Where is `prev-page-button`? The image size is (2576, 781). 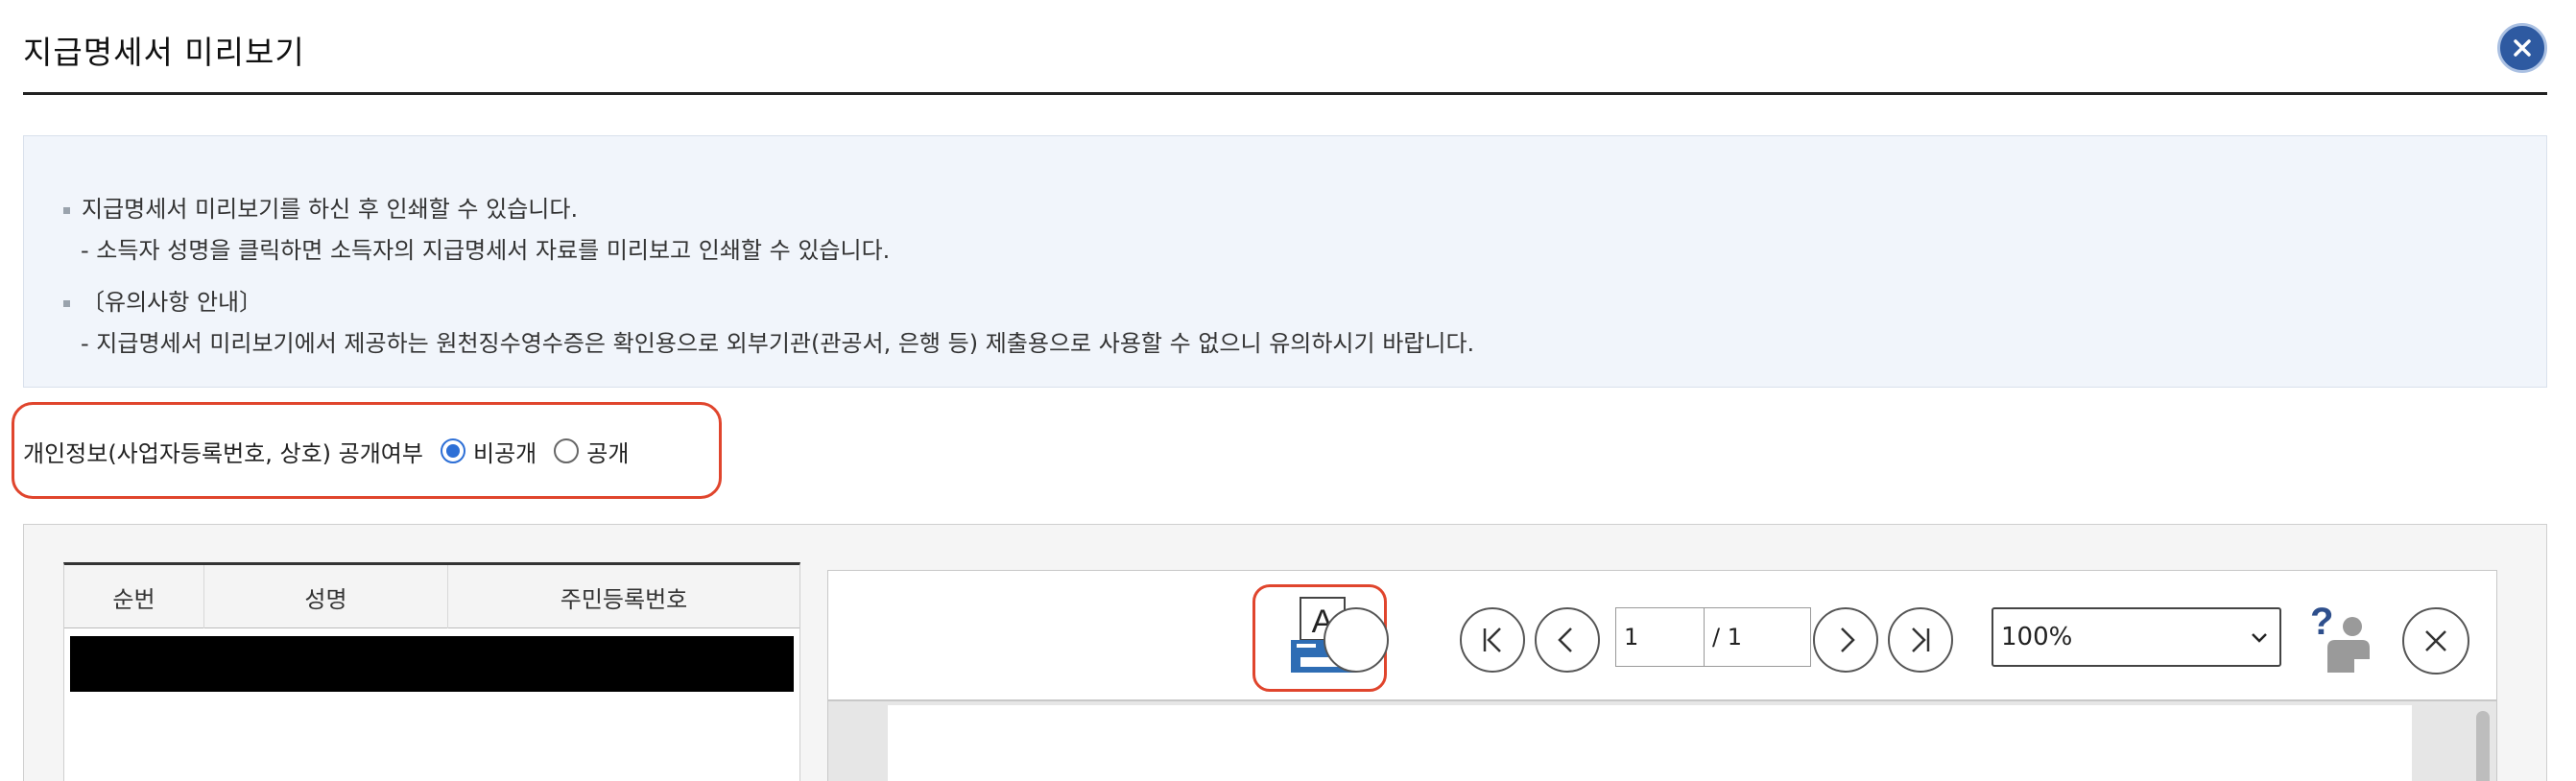
prev-page-button is located at coordinates (1567, 640).